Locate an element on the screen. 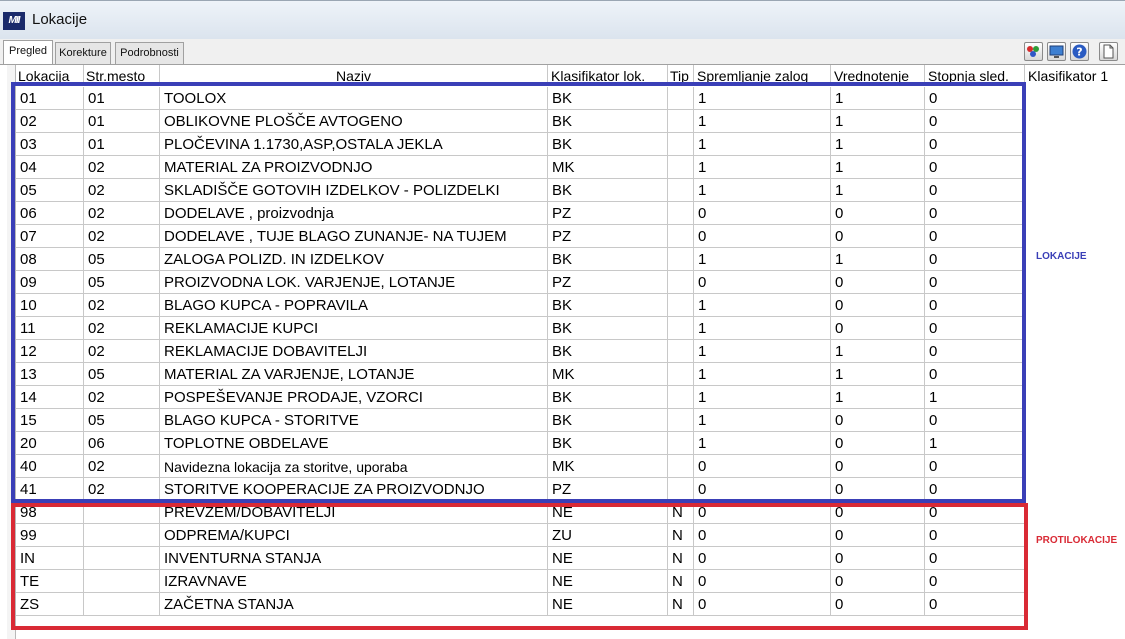 The width and height of the screenshot is (1125, 639). cell-lokacija: 14 is located at coordinates (50, 397).